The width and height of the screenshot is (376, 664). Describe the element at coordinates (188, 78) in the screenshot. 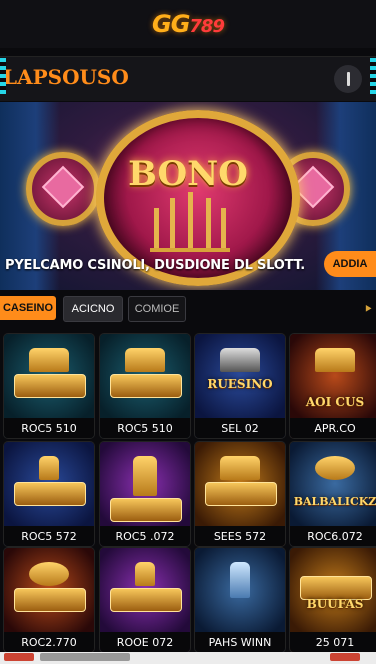

I see `section-header: LAPSOUSO` at that location.